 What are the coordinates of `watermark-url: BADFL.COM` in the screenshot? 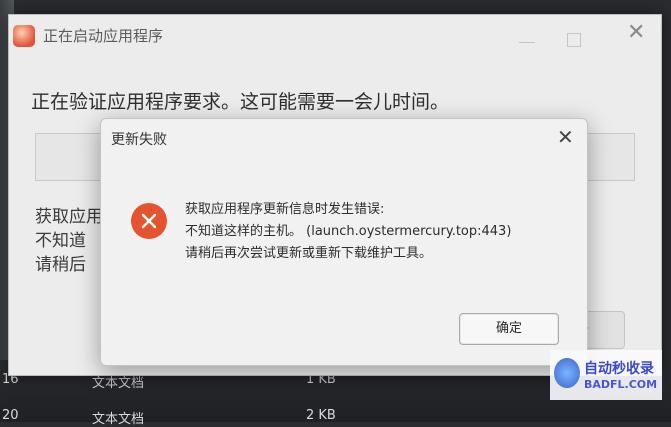 It's located at (621, 384).